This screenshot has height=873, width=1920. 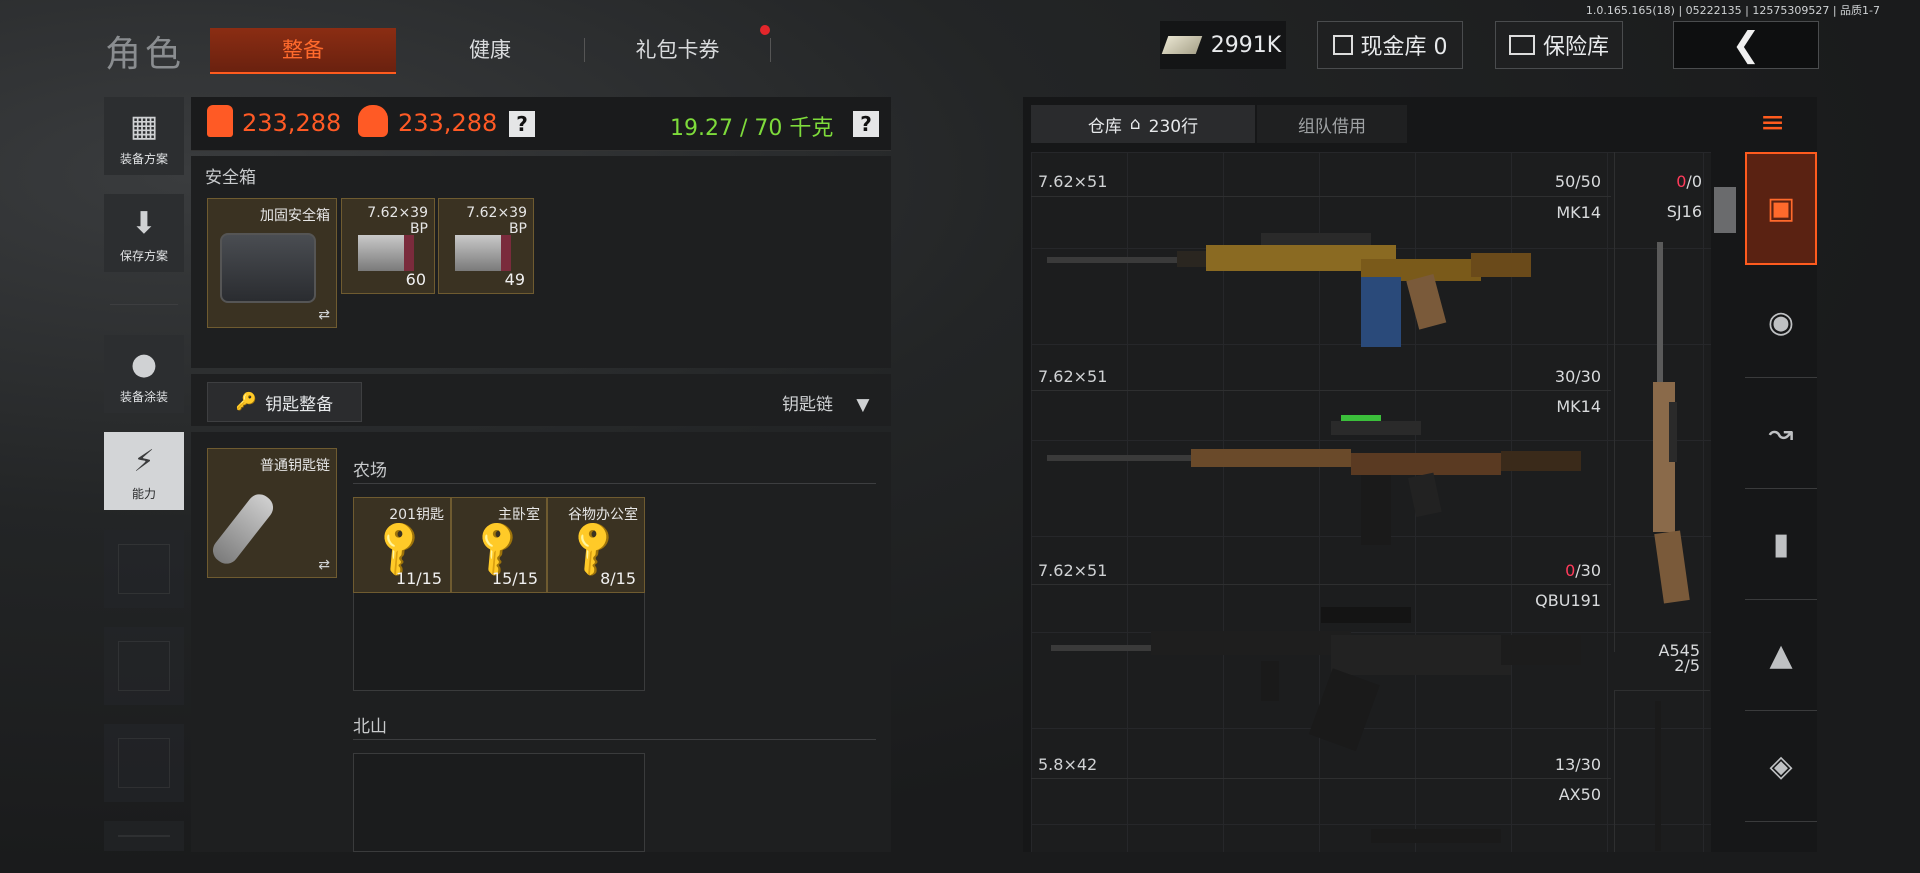 I want to click on helmet-icon: ◉, so click(x=1781, y=322).